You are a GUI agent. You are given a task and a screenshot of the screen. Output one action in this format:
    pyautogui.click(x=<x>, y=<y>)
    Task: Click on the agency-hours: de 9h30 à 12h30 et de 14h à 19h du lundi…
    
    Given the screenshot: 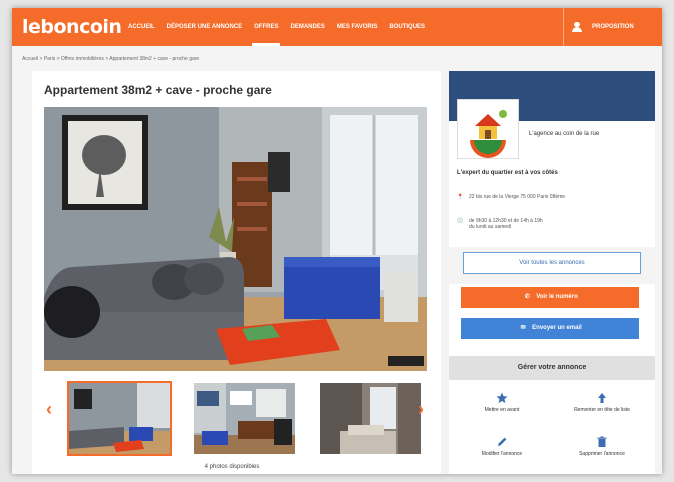 What is the action you would take?
    pyautogui.click(x=506, y=224)
    